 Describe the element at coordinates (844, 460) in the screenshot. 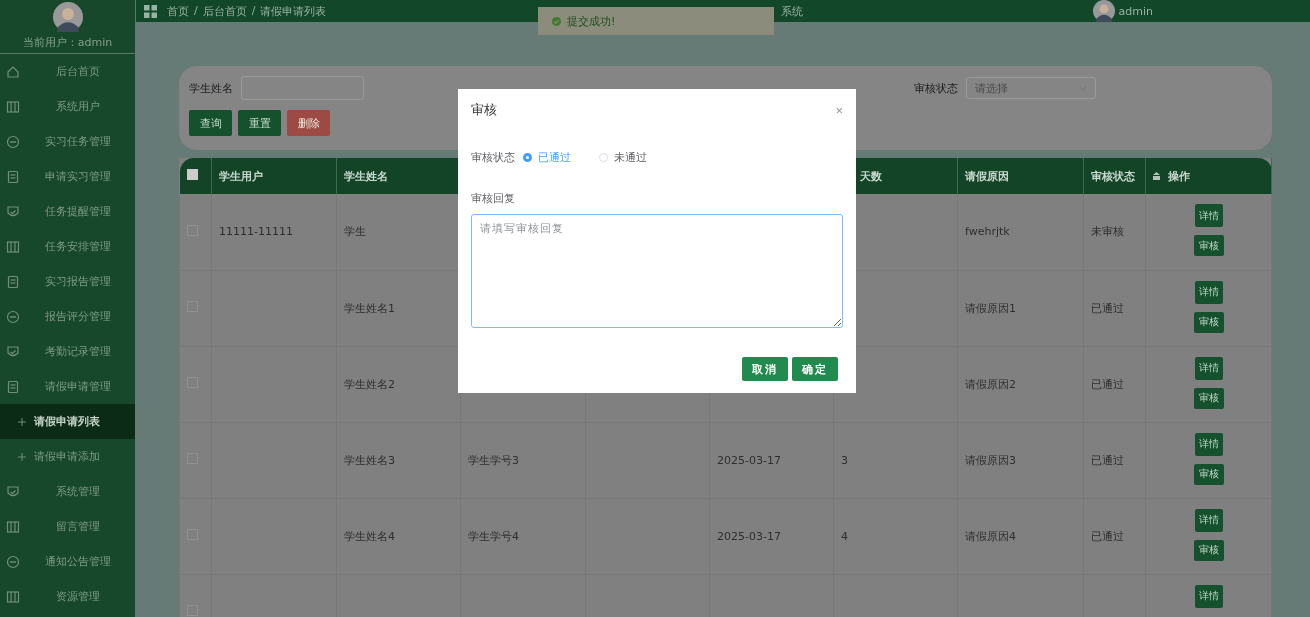

I see `table-cell: 3` at that location.